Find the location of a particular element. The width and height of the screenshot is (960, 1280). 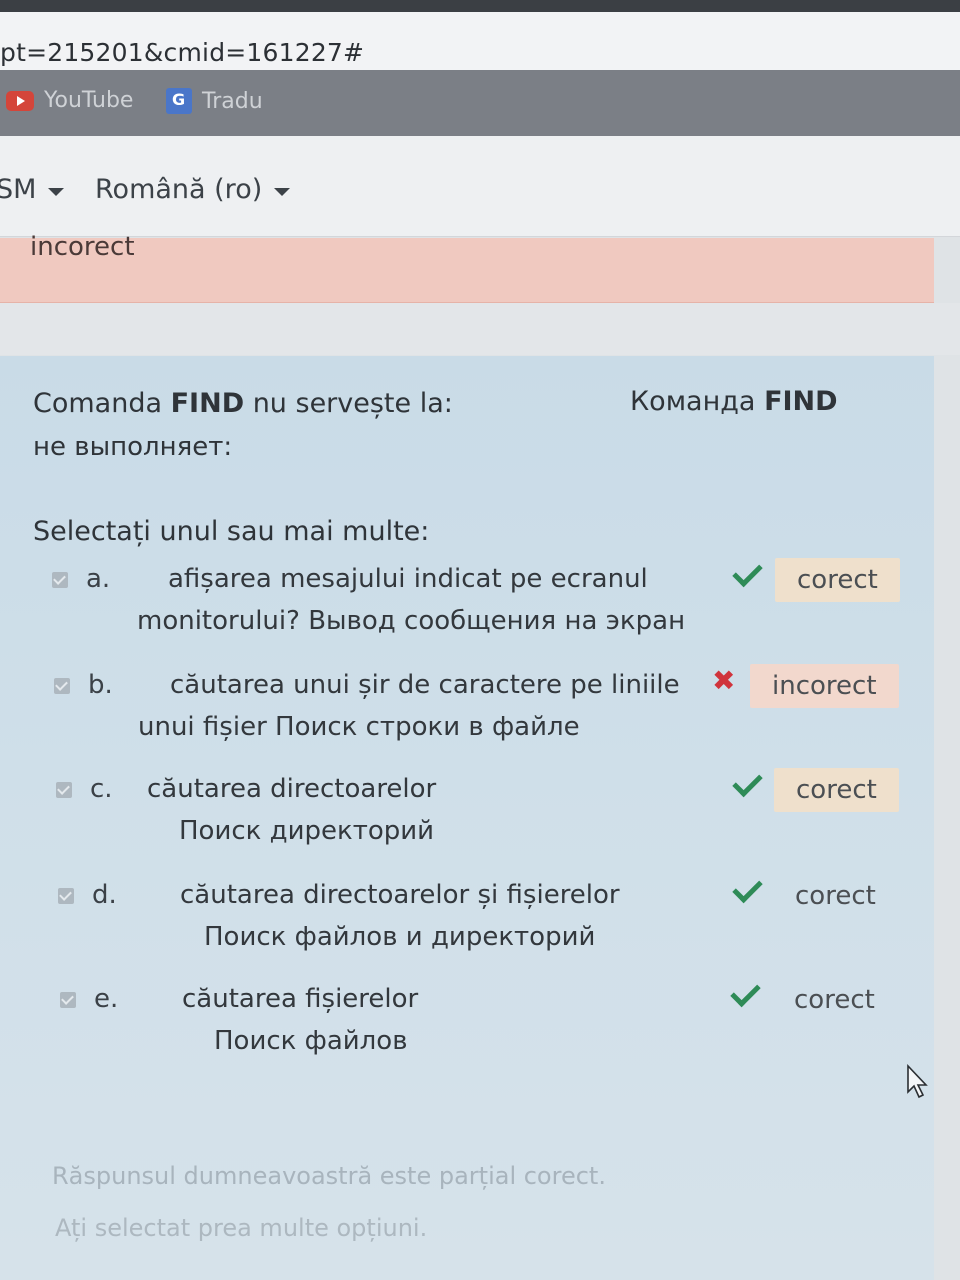

browser-top-strip is located at coordinates (480, 6).